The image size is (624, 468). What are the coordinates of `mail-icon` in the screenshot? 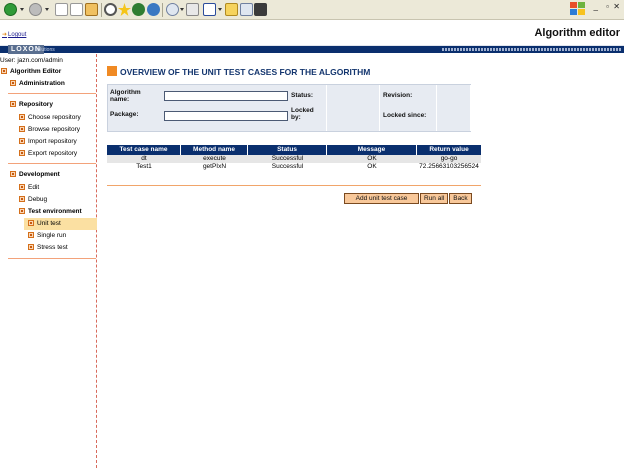 It's located at (172, 9).